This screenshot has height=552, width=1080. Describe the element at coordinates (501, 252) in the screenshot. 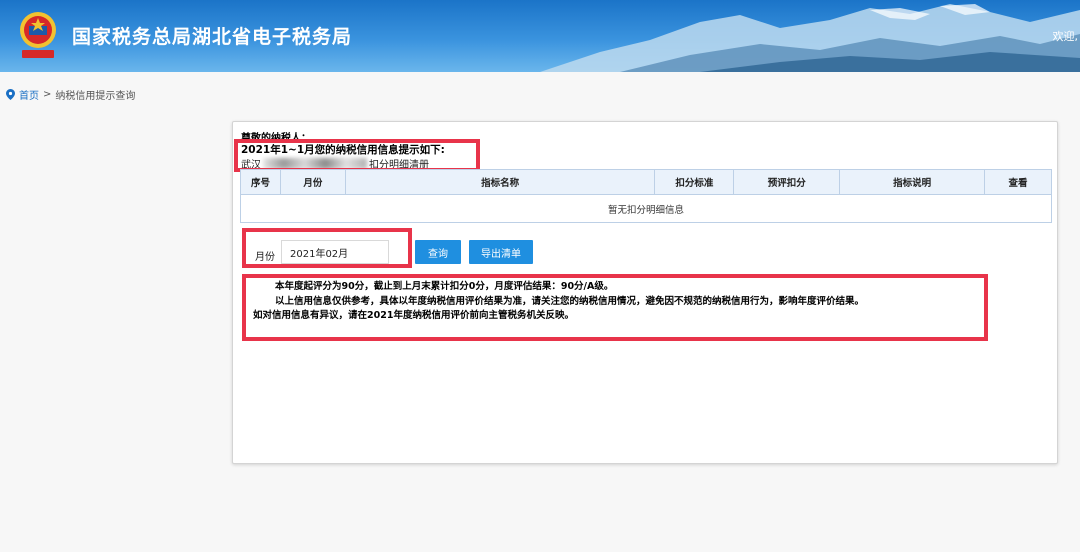

I see `export-list-button: 导出清单` at that location.